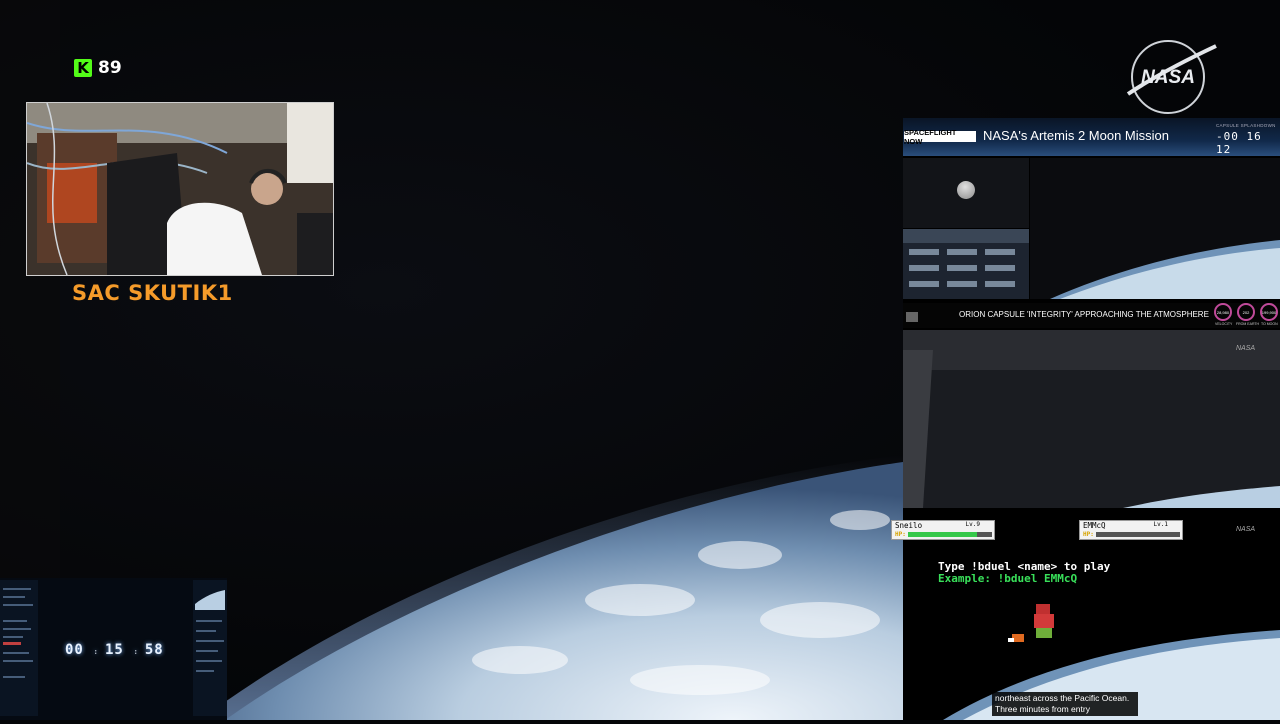  What do you see at coordinates (1168, 77) in the screenshot?
I see `nasa-logo-text: NASA` at bounding box center [1168, 77].